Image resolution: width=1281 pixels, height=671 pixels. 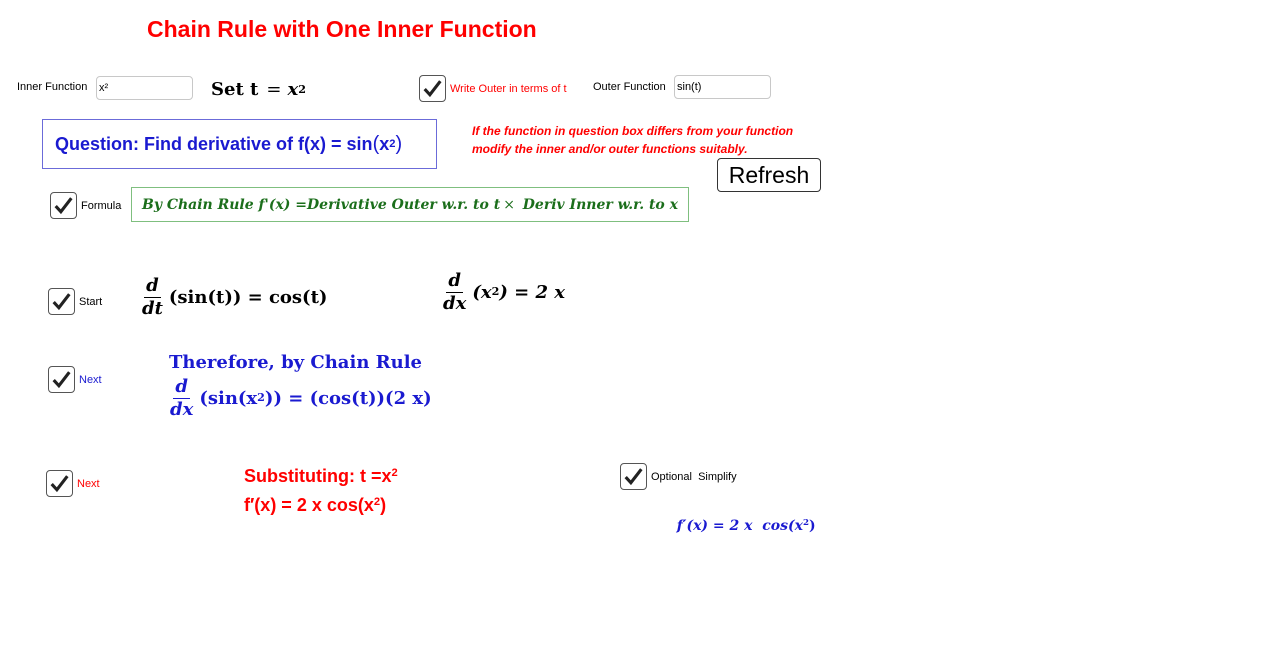 I want to click on outer-derivative-fraction: d dt, so click(x=152, y=297).